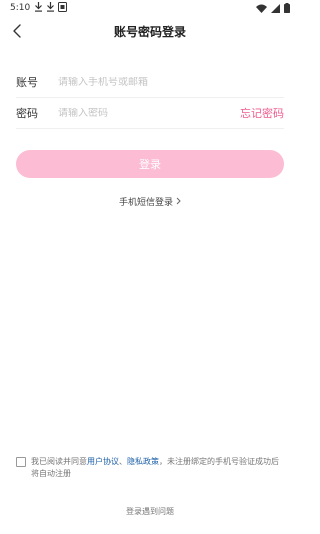  I want to click on sms-login-link: 手机短信登录, so click(150, 201).